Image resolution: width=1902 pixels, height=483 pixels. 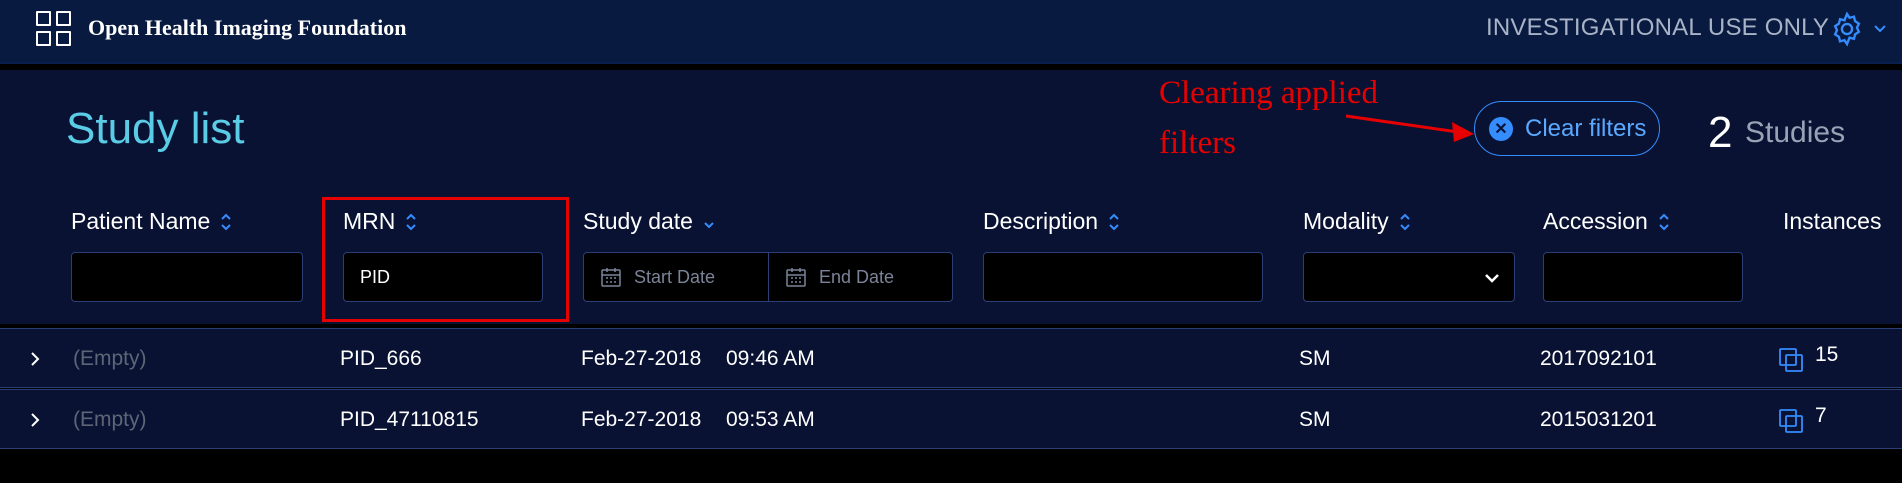 What do you see at coordinates (770, 358) in the screenshot?
I see `study-time-cell: 09:46 AM` at bounding box center [770, 358].